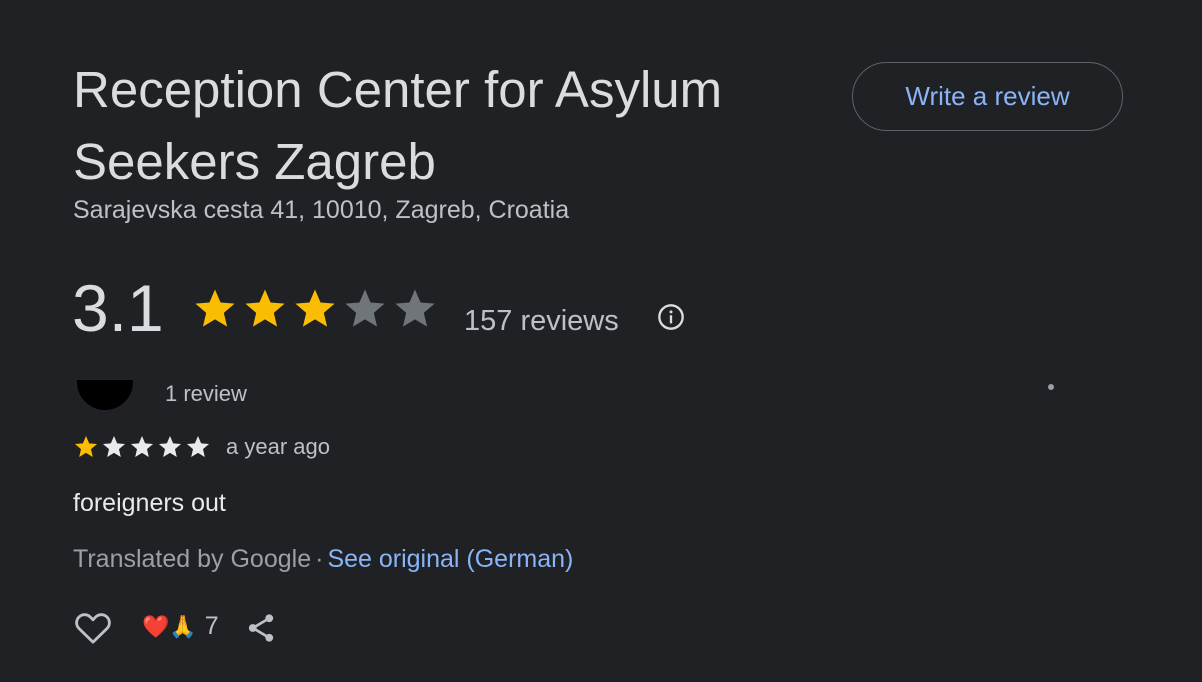  I want to click on avatar, so click(105, 395).